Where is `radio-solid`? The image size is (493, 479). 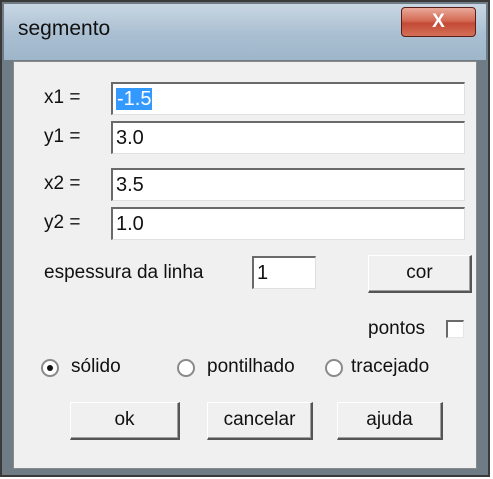
radio-solid is located at coordinates (50, 368).